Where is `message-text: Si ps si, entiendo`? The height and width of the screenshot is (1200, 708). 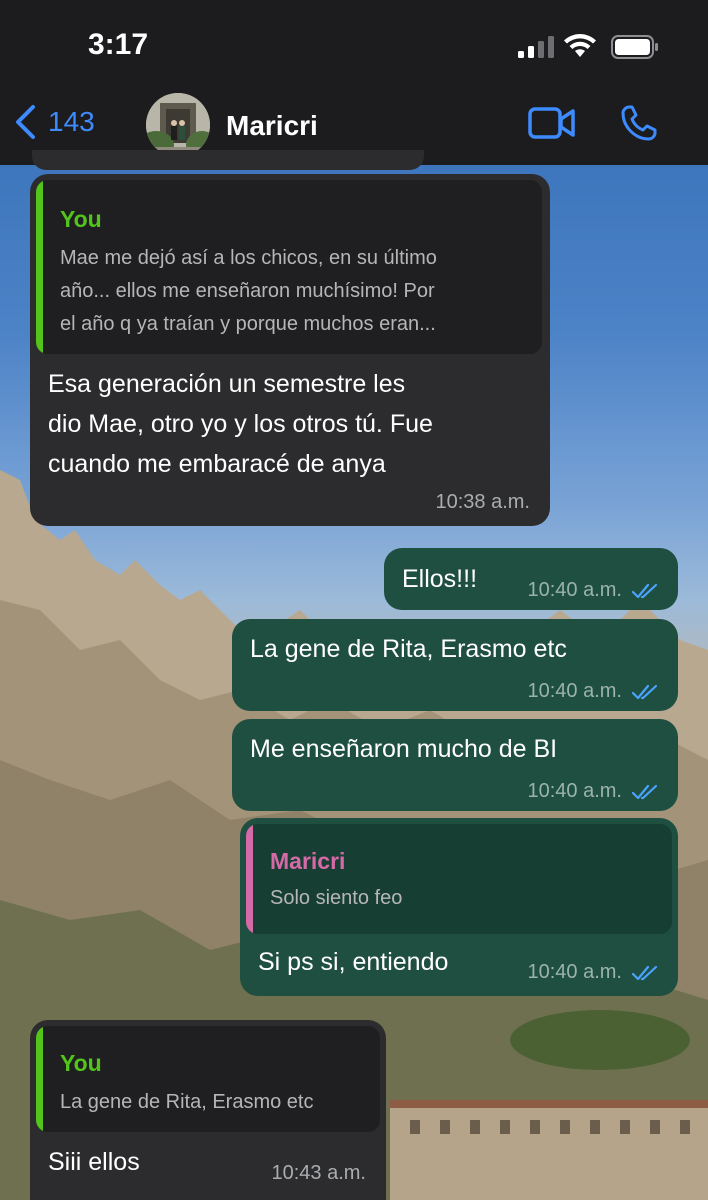 message-text: Si ps si, entiendo is located at coordinates (353, 962).